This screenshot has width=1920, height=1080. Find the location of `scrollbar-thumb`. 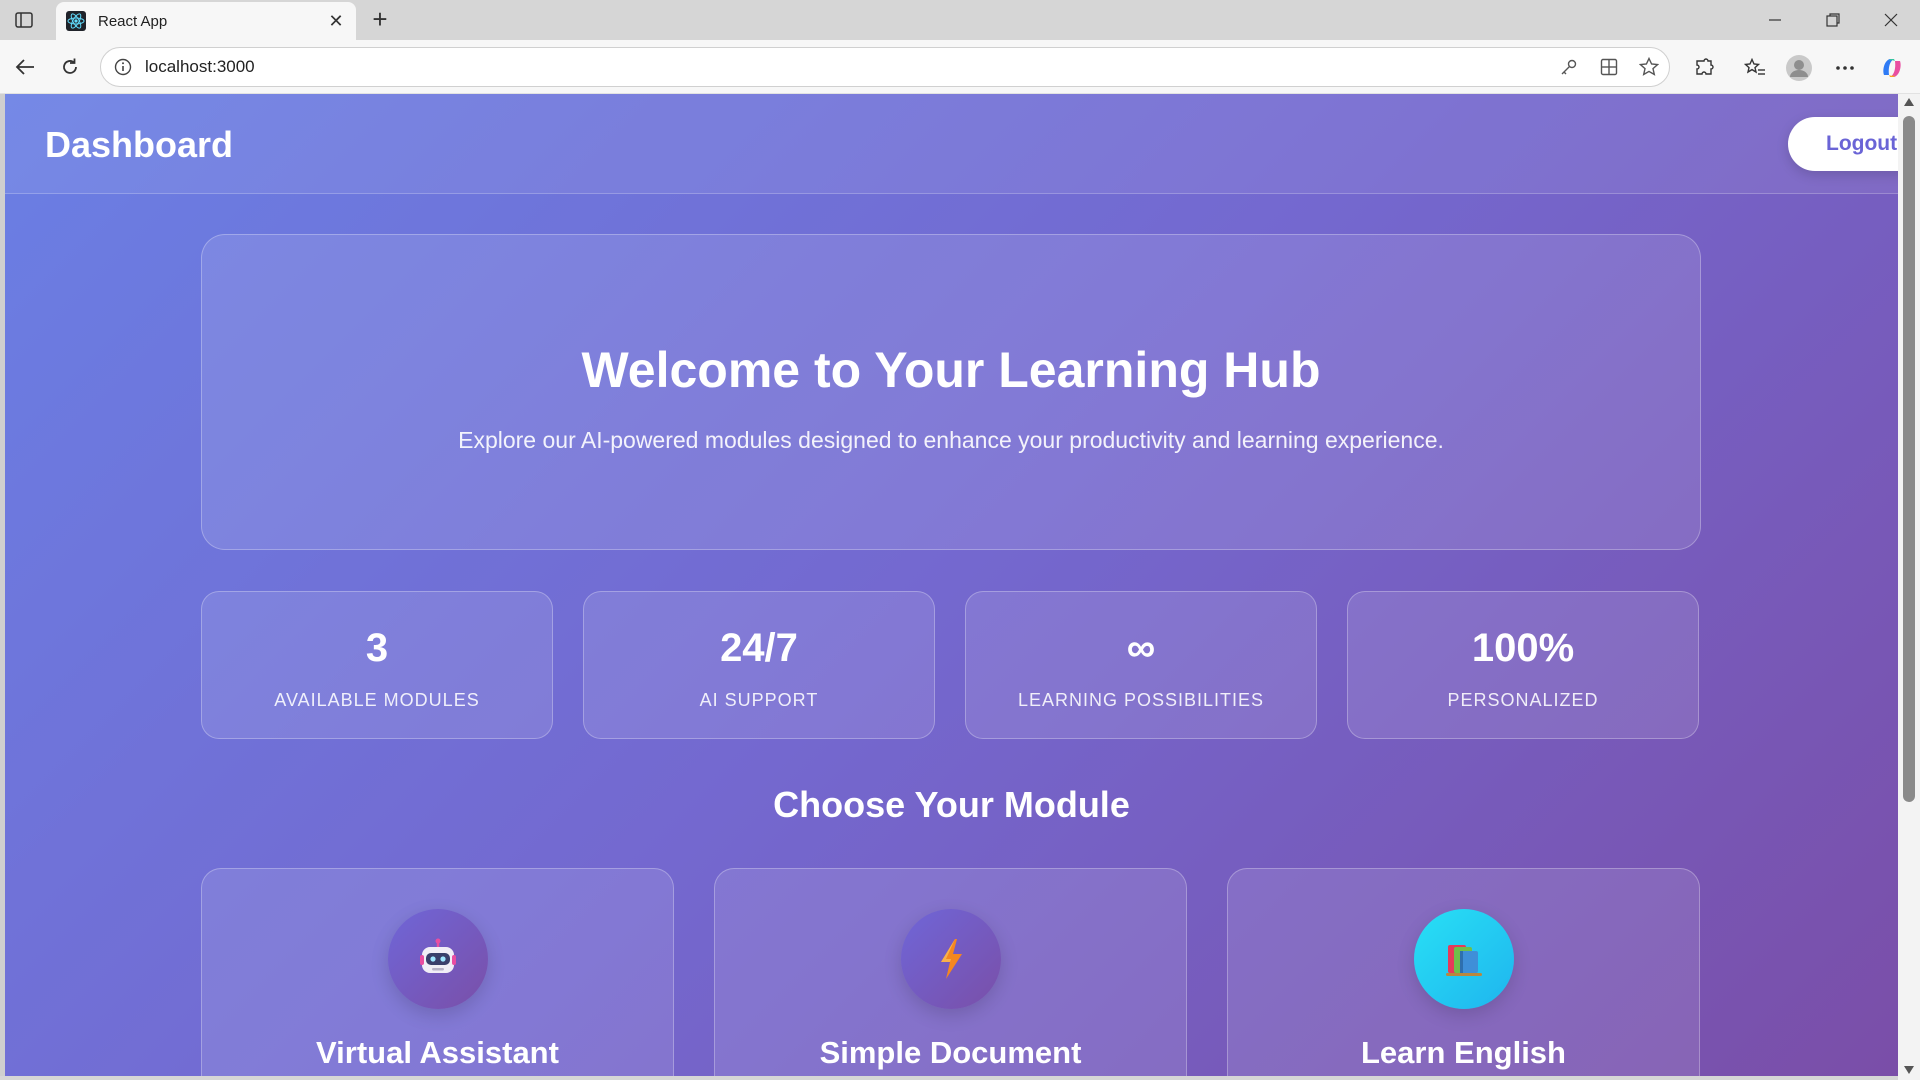

scrollbar-thumb is located at coordinates (1909, 459).